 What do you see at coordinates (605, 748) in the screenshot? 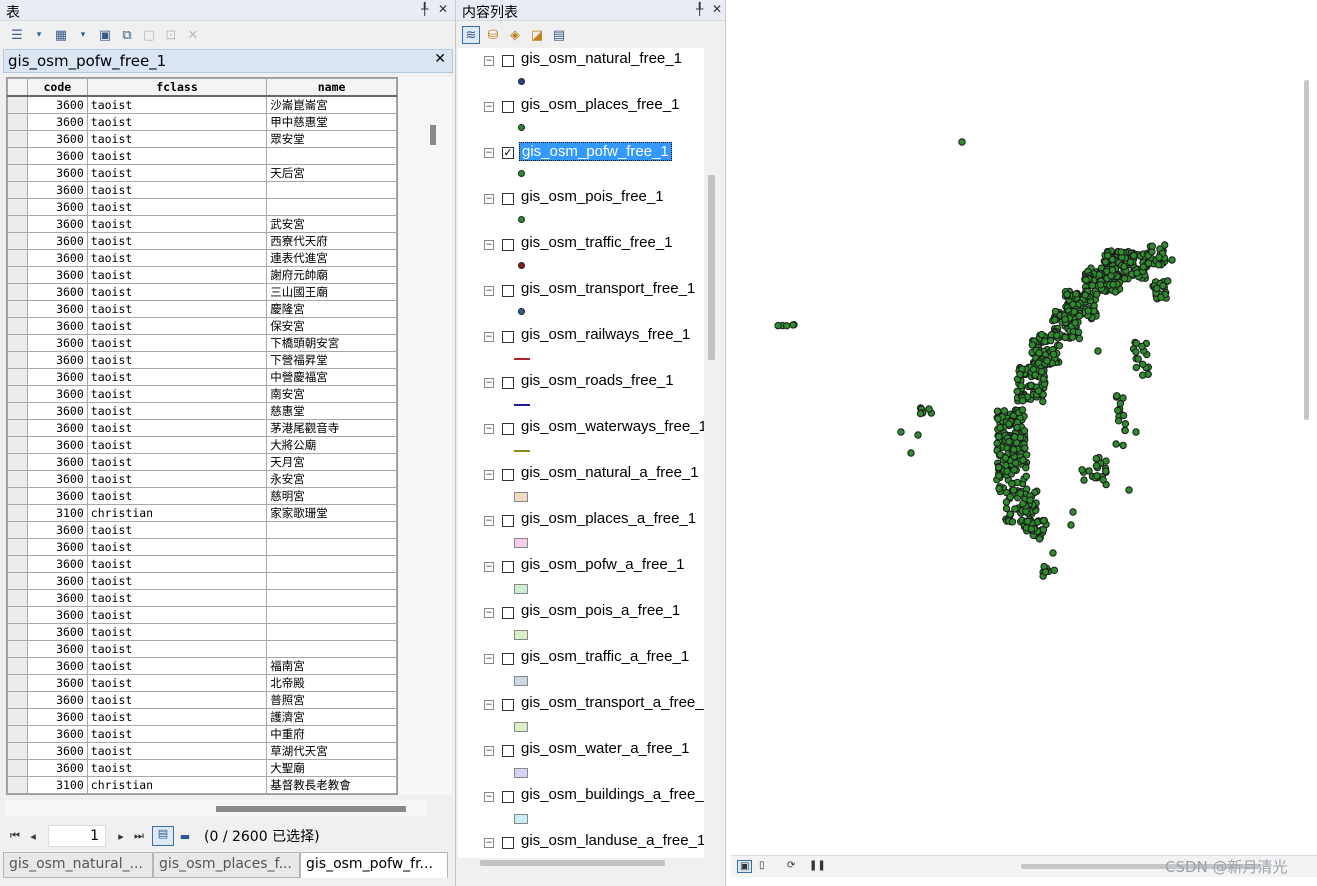
I see `layer-name: gis_osm_water_a_free_1` at bounding box center [605, 748].